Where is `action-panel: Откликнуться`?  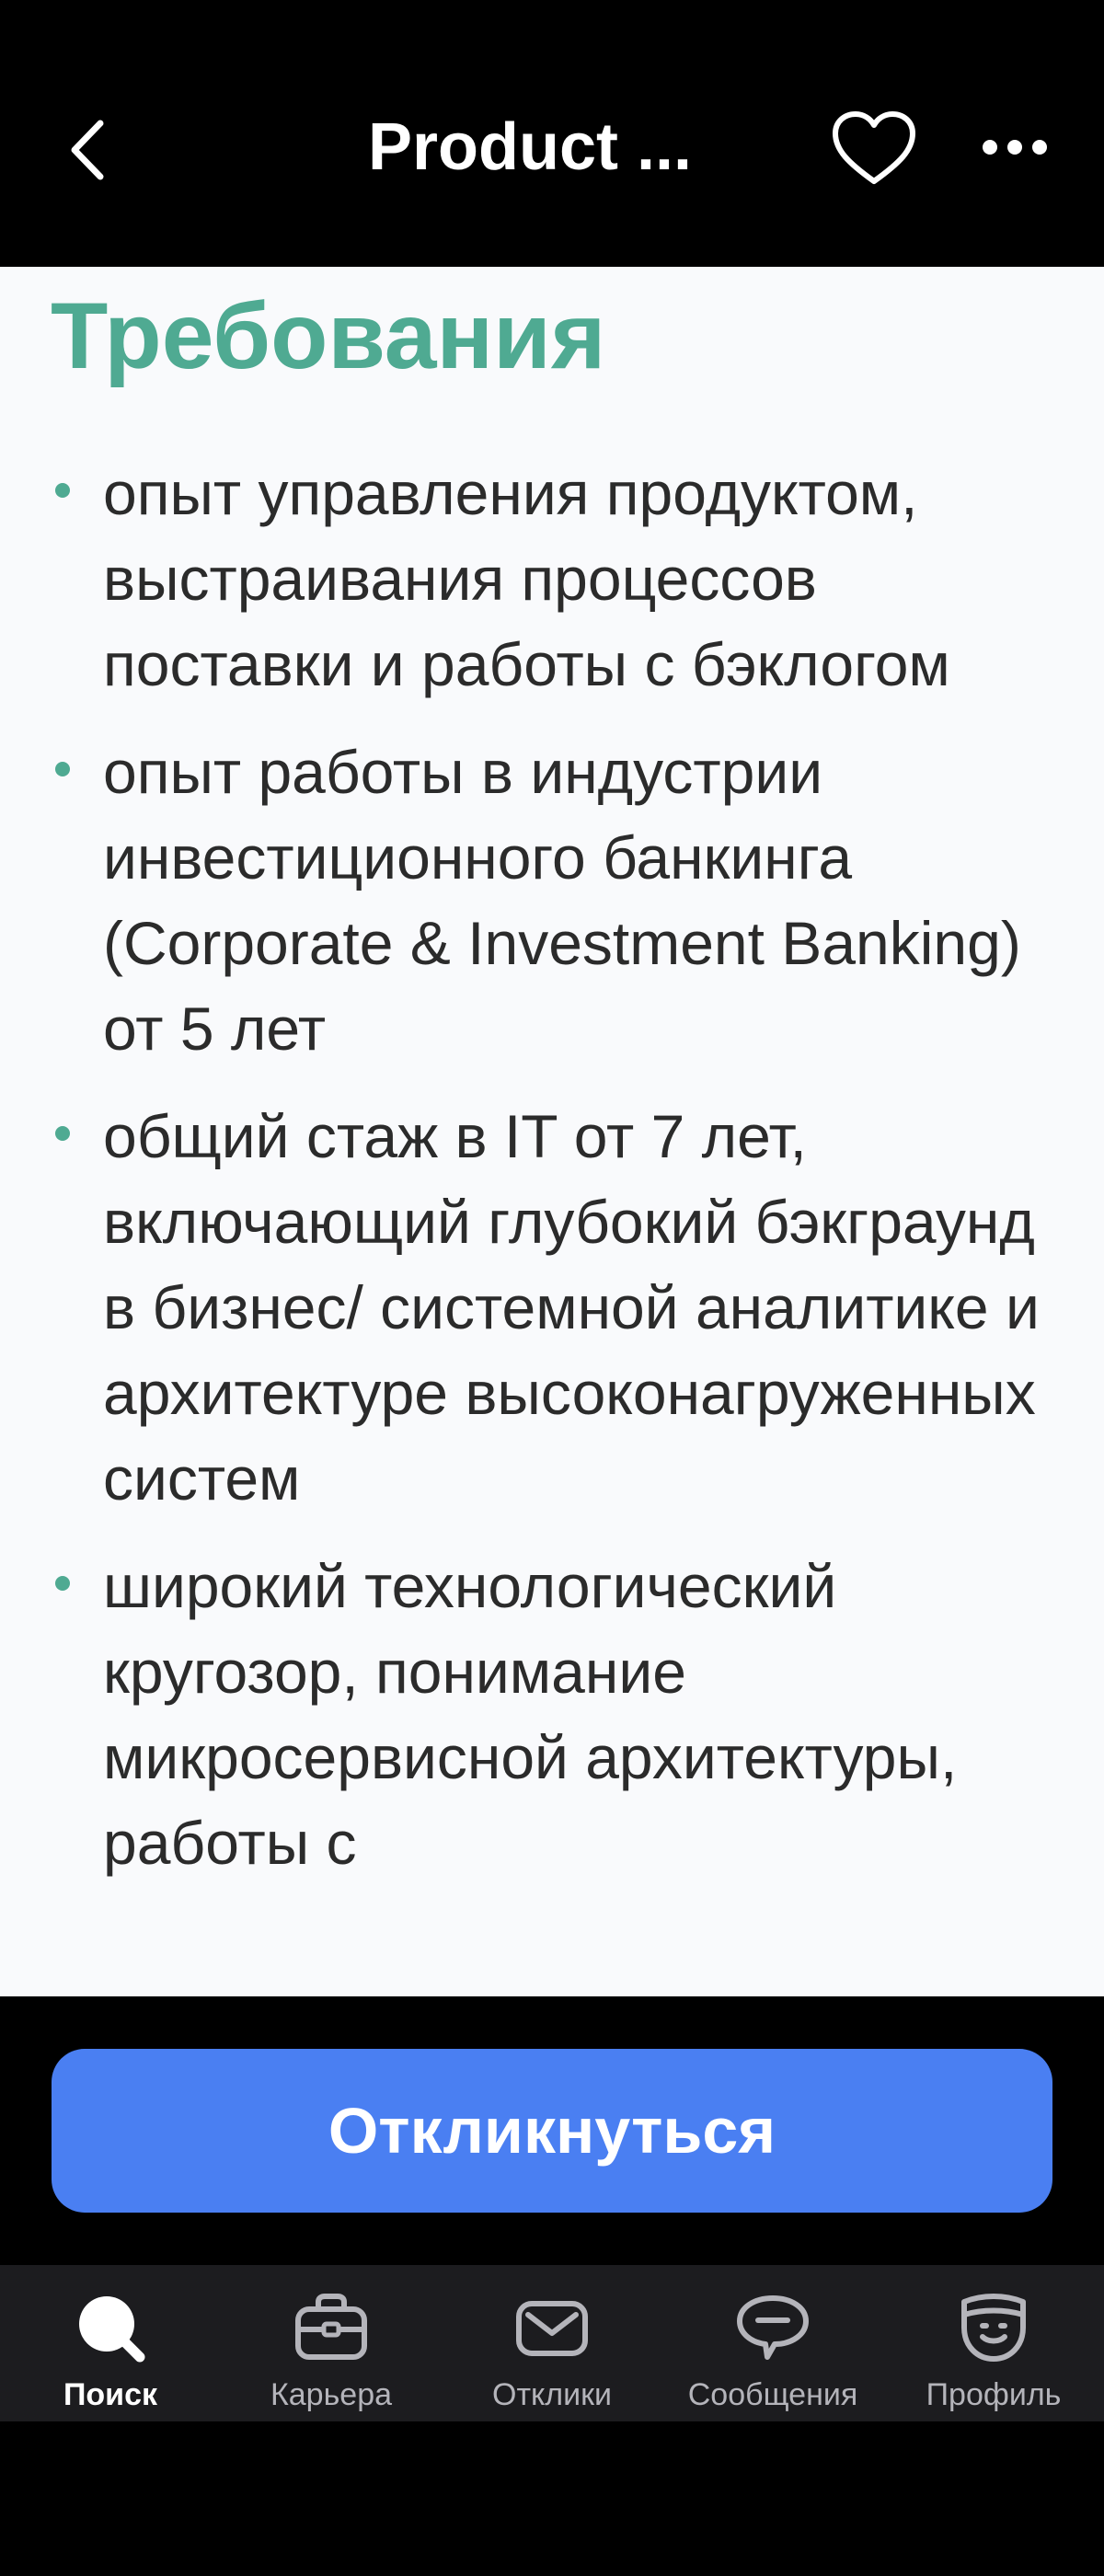 action-panel: Откликнуться is located at coordinates (552, 2129).